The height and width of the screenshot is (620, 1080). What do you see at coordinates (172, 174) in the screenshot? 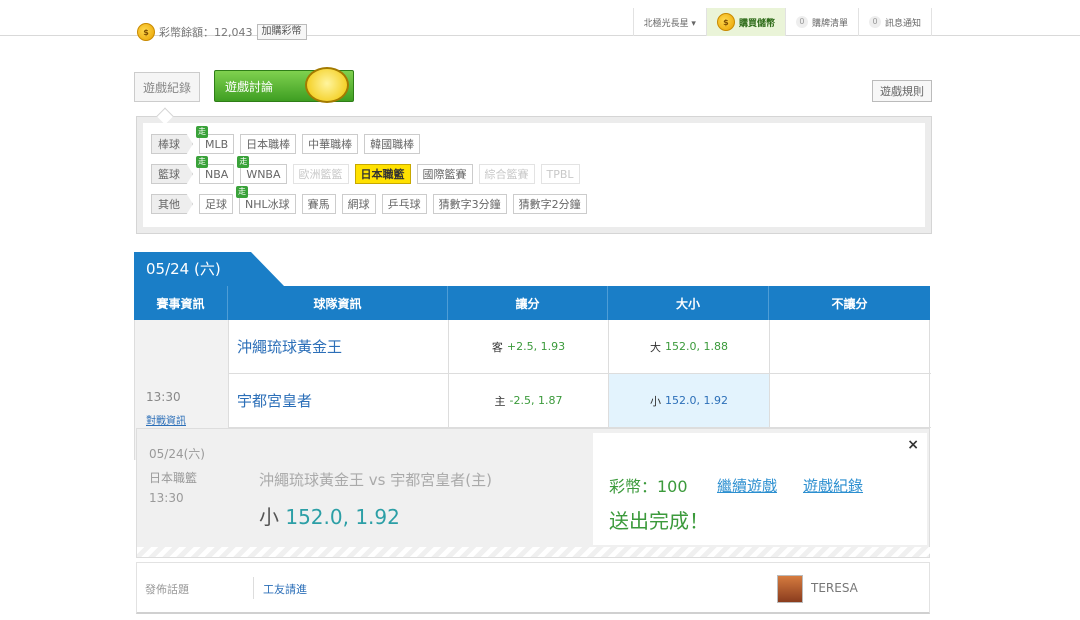
I see `filter-category: 籃球` at bounding box center [172, 174].